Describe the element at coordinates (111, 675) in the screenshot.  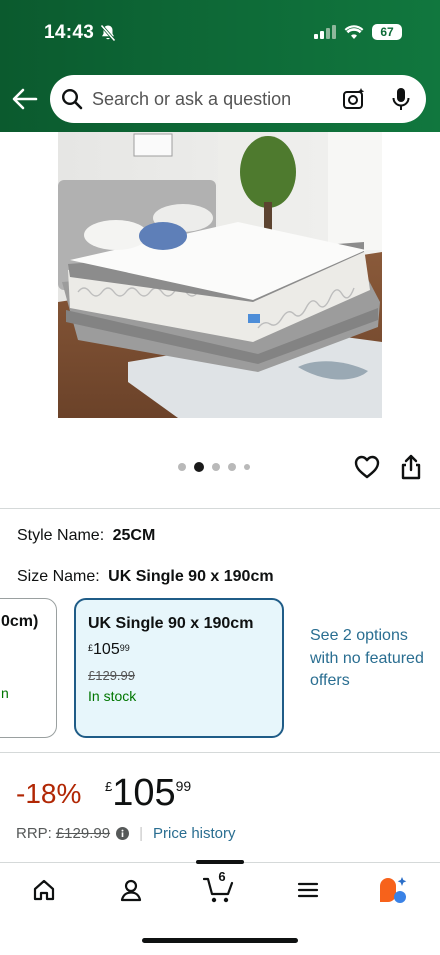
I see `size-option-was-price: £129.99` at that location.